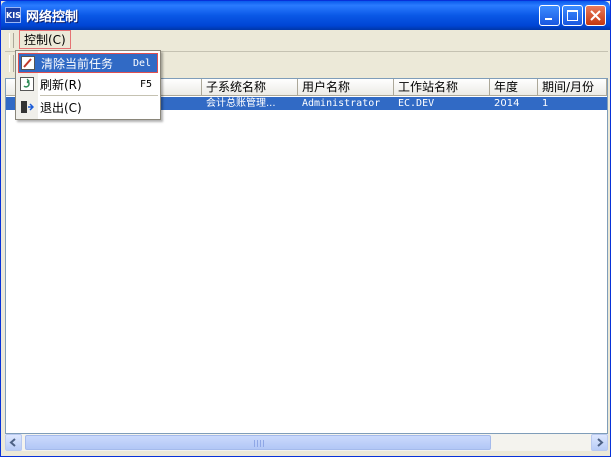  I want to click on menu-control: 控制(C), so click(45, 39).